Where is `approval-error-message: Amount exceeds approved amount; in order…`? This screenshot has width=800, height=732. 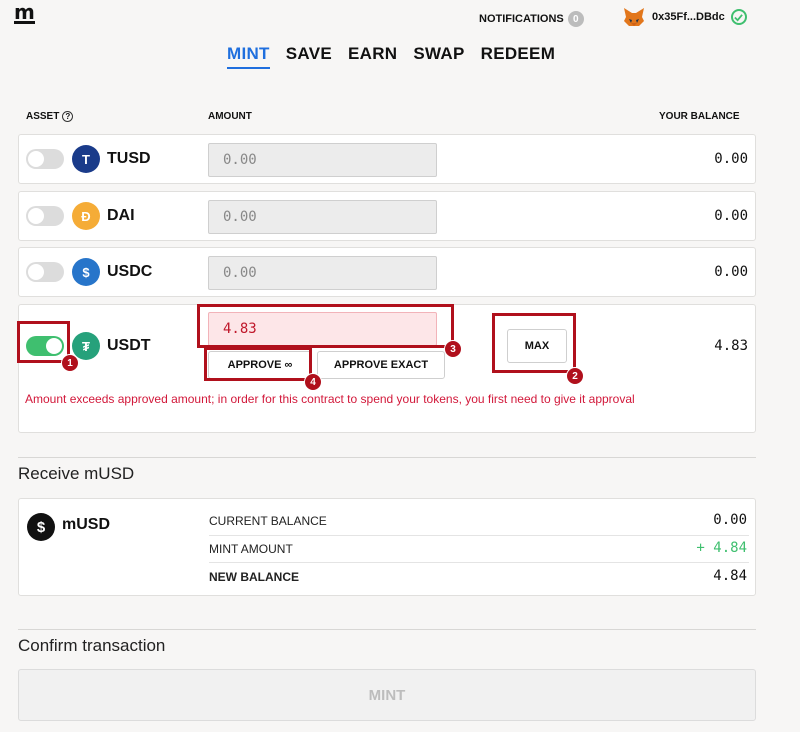 approval-error-message: Amount exceeds approved amount; in order… is located at coordinates (330, 399).